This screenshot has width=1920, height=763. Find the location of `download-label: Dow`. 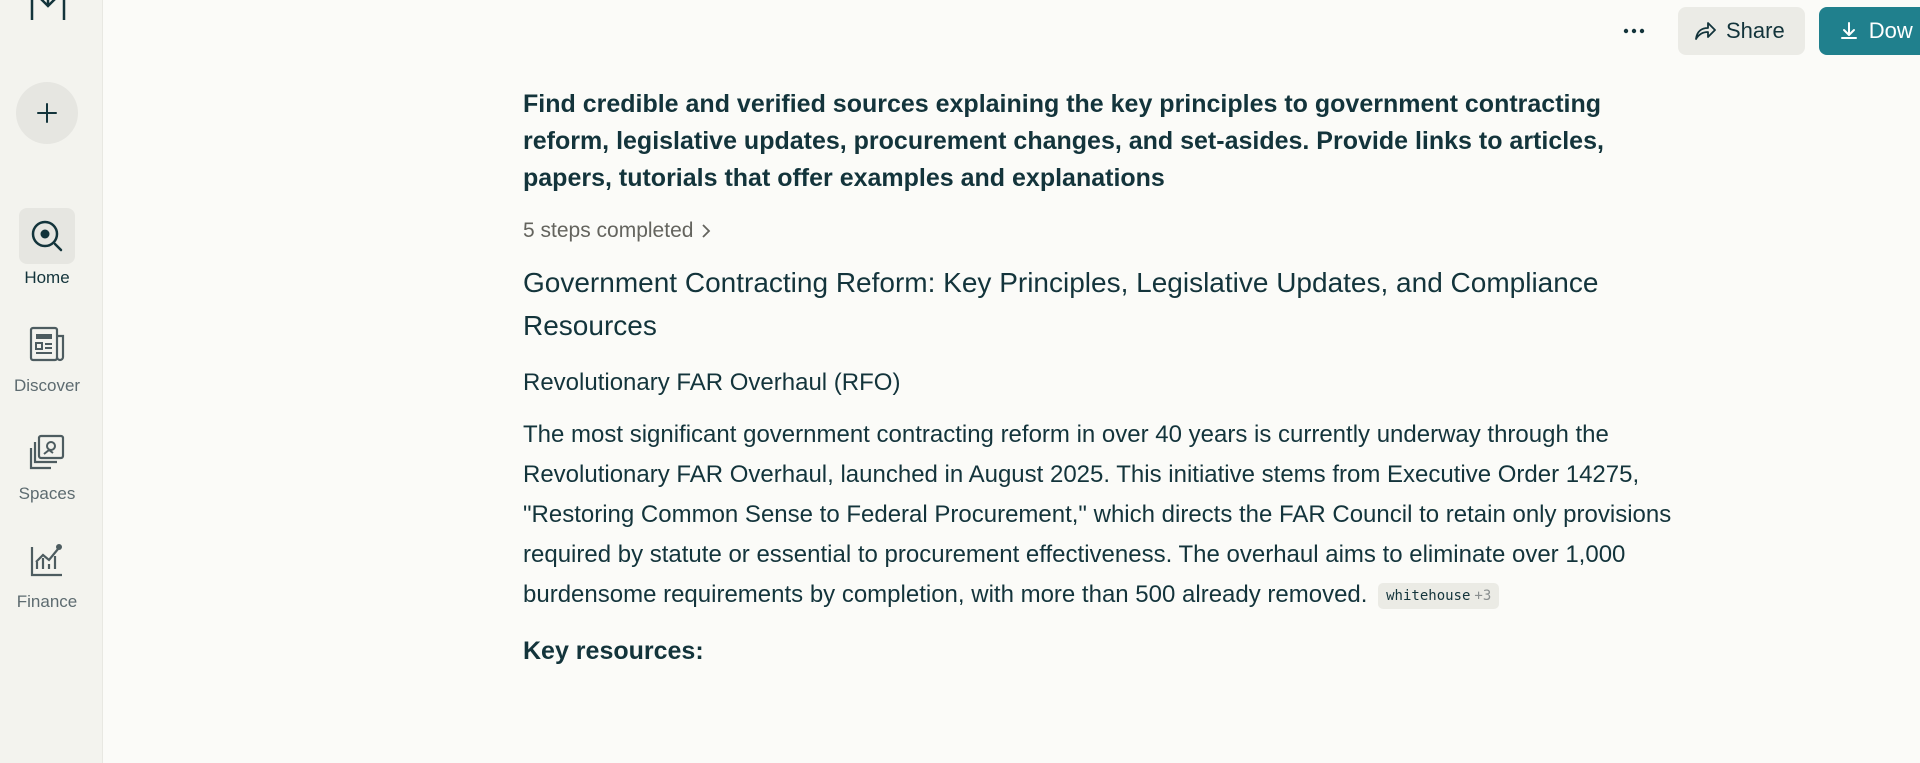

download-label: Dow is located at coordinates (1890, 30).